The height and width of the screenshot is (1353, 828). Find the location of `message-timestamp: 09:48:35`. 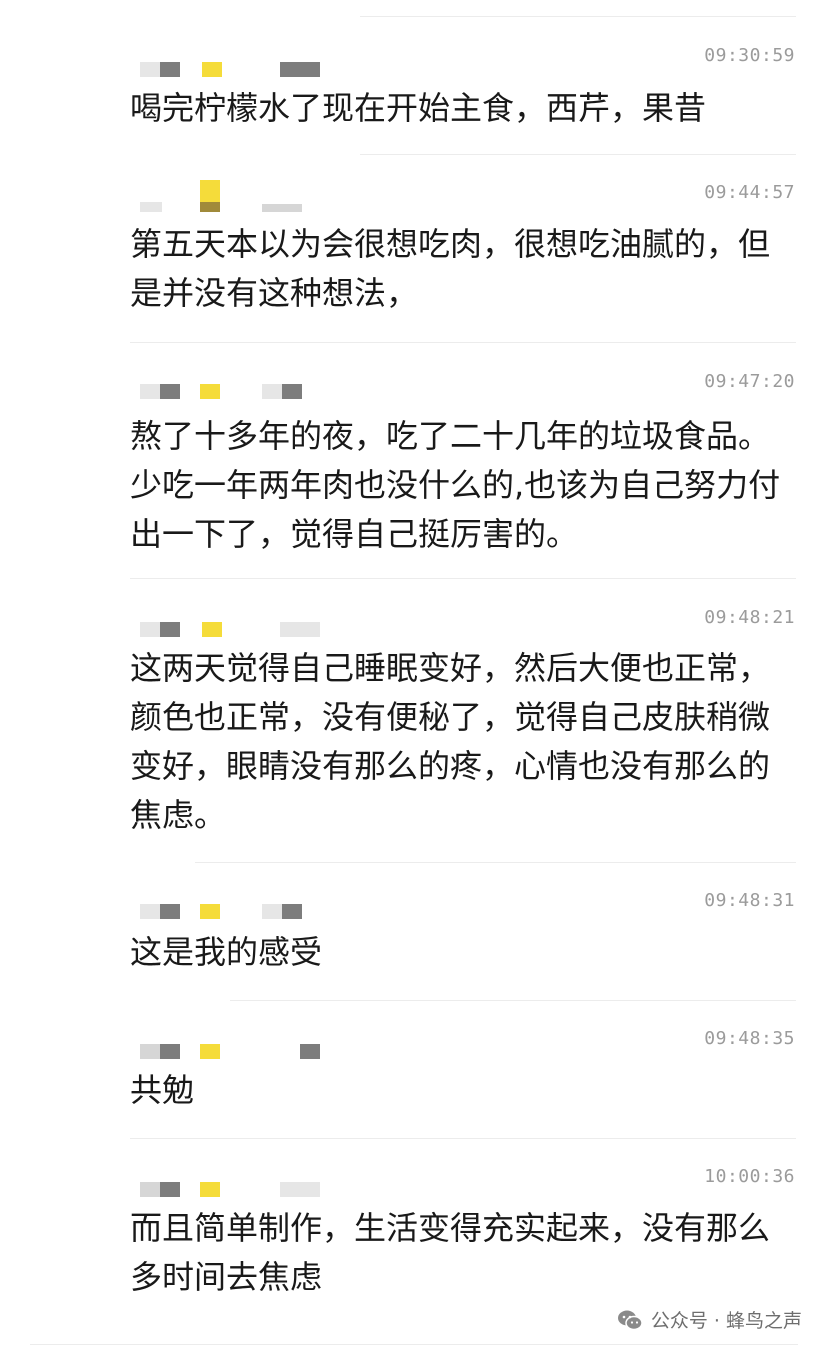

message-timestamp: 09:48:35 is located at coordinates (749, 1038).